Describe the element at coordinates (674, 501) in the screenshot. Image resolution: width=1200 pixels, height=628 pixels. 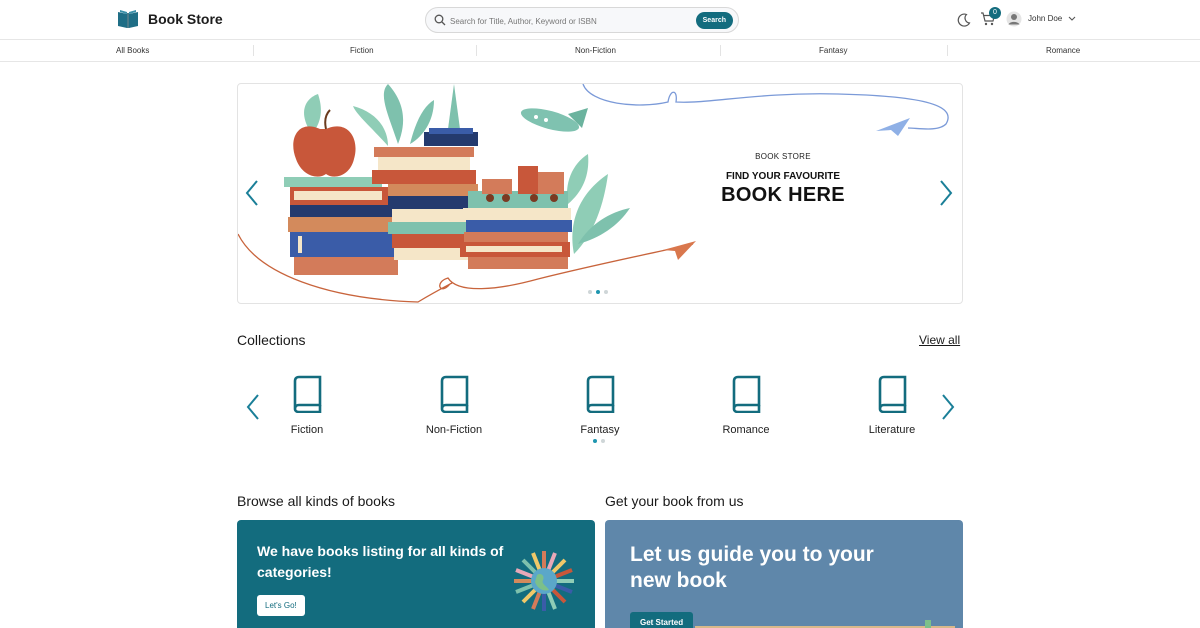
I see `guide-title: Get your book from us` at that location.